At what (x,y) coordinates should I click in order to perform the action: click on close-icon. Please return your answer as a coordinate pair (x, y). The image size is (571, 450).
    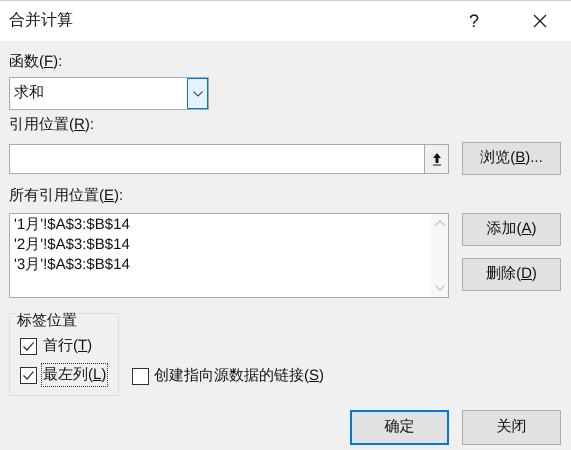
    Looking at the image, I should click on (540, 21).